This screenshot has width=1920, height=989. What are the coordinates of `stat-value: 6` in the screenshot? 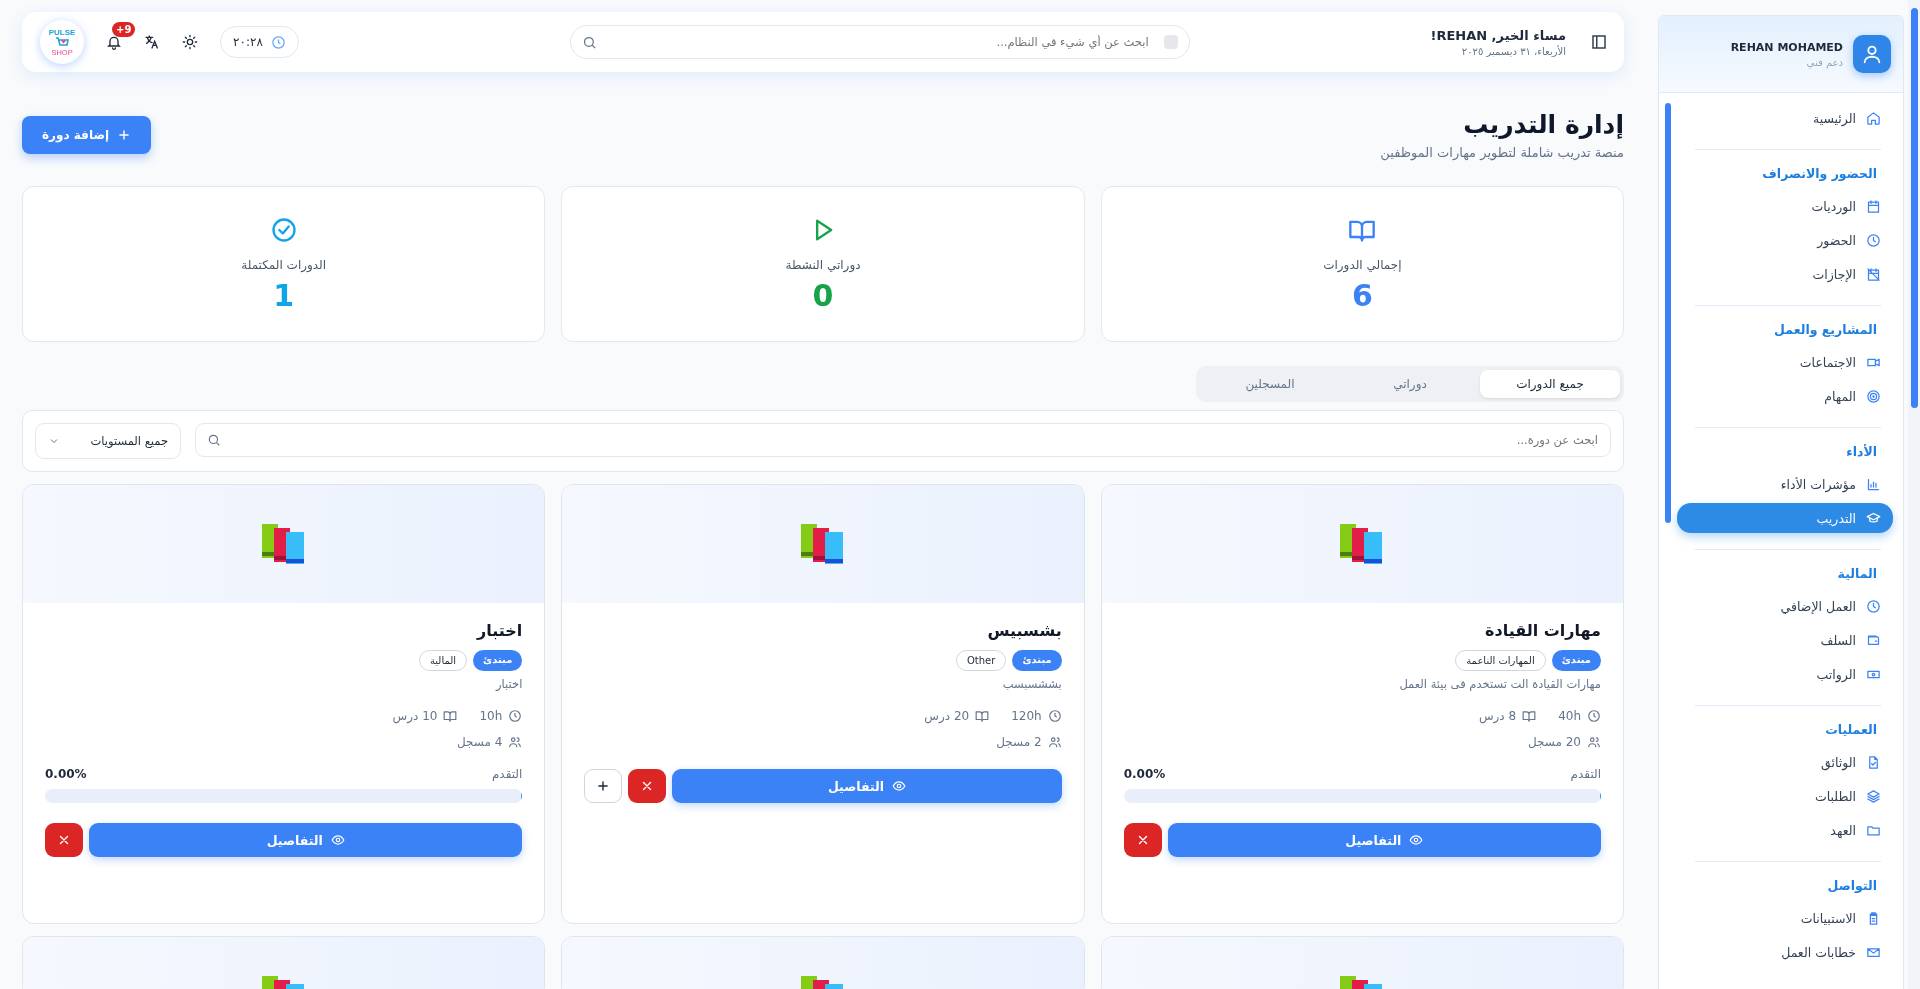 It's located at (1362, 295).